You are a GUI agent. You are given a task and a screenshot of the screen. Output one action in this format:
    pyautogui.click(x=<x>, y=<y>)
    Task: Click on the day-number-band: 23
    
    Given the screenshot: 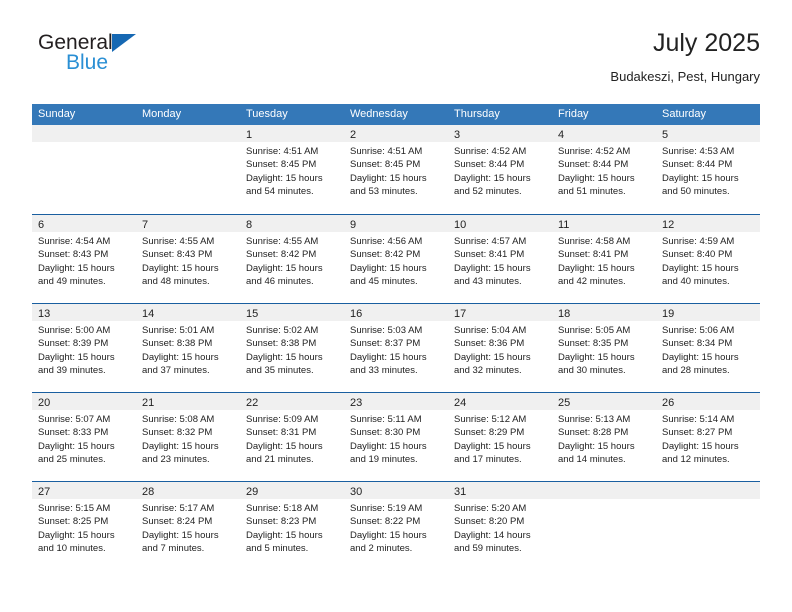 What is the action you would take?
    pyautogui.click(x=396, y=401)
    